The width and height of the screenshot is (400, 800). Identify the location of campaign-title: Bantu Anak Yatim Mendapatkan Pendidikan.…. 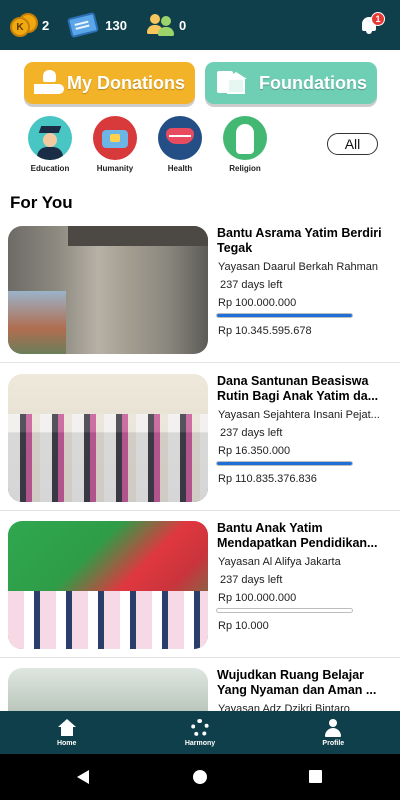
(297, 535).